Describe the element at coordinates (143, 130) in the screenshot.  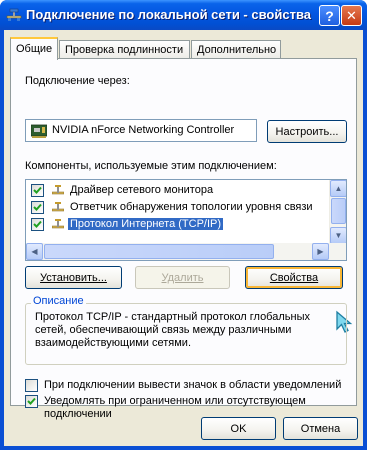
I see `adapter-name: NVIDIA nForce Networking Controller` at that location.